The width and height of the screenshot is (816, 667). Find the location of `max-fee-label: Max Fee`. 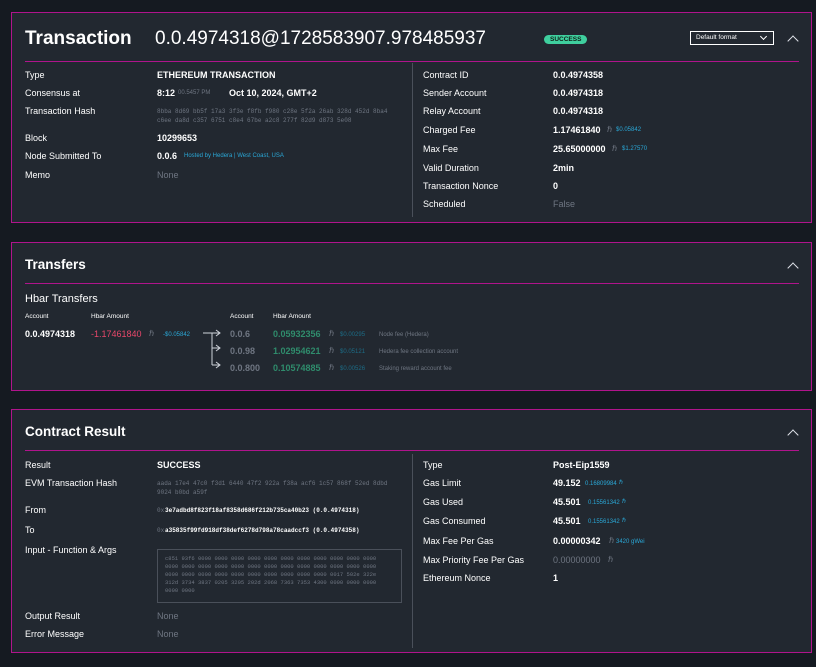

max-fee-label: Max Fee is located at coordinates (441, 149).